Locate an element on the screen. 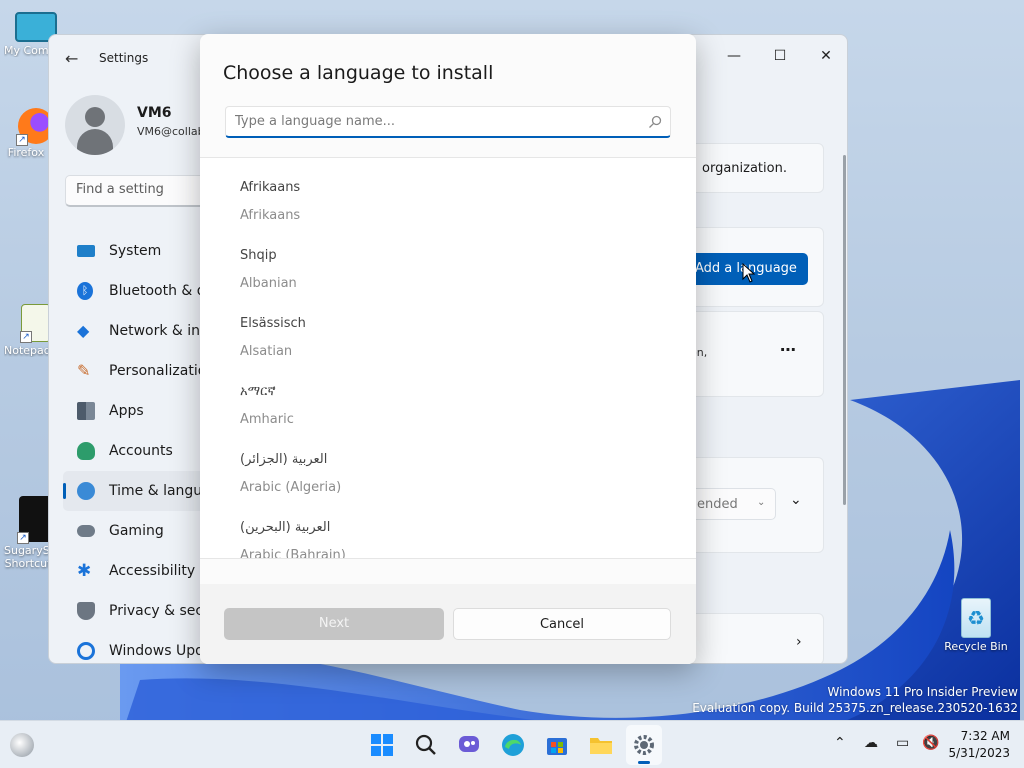  org-text: organization. is located at coordinates (744, 168).